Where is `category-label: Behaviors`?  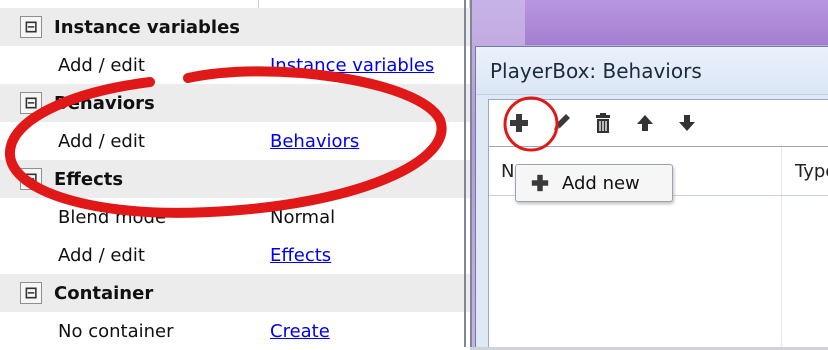
category-label: Behaviors is located at coordinates (104, 103).